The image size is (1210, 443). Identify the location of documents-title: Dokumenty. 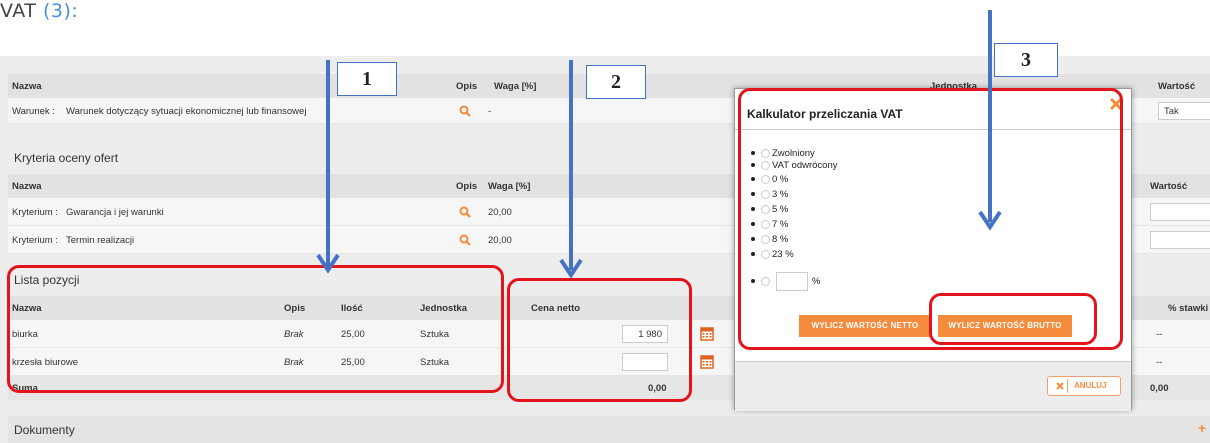
(44, 430).